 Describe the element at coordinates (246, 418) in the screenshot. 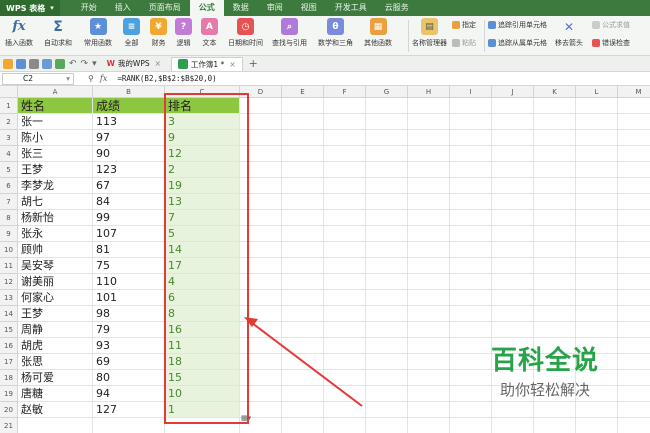

I see `paste-options-icon: ▦▾` at that location.